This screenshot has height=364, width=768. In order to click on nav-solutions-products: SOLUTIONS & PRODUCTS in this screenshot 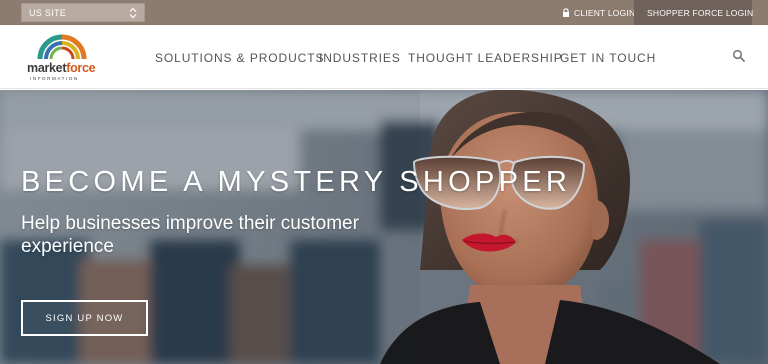, I will do `click(239, 58)`.